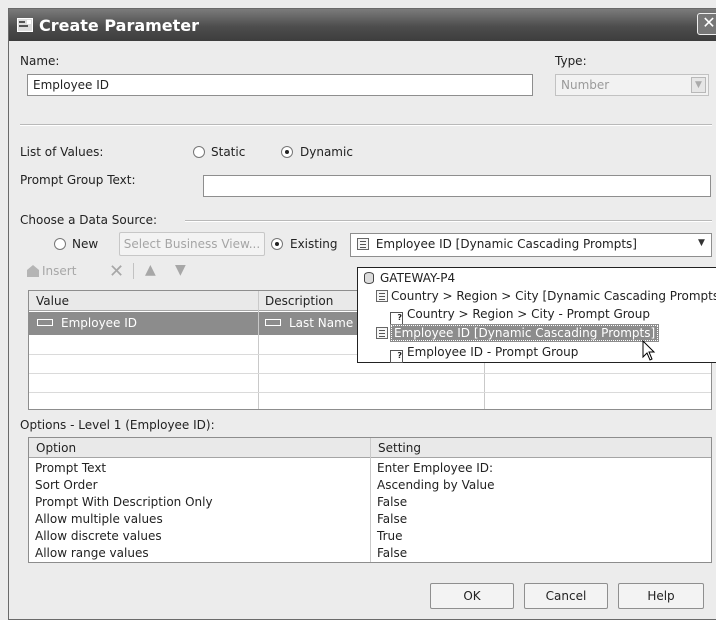 The width and height of the screenshot is (716, 620). Describe the element at coordinates (117, 425) in the screenshot. I see `options-label: Options - Level 1 (Employee ID):` at that location.